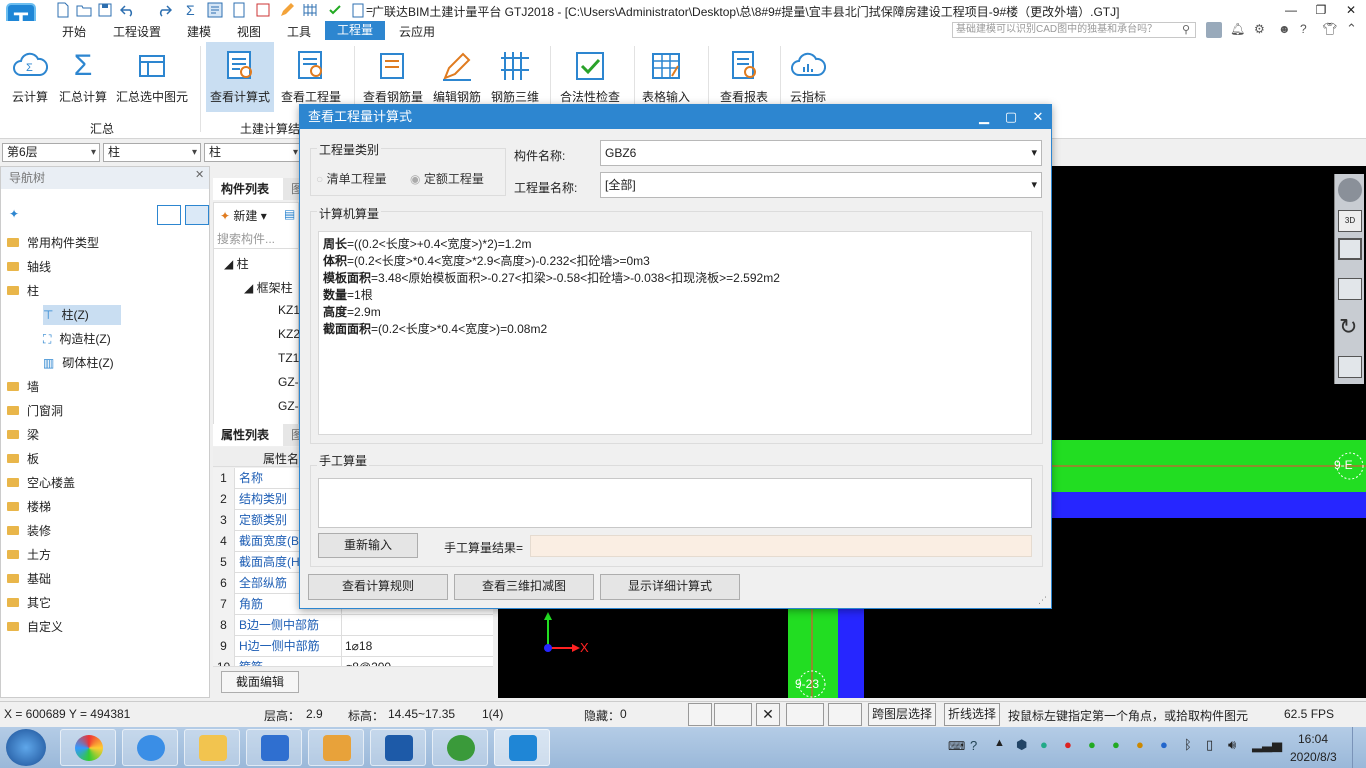 This screenshot has height=768, width=1366. I want to click on tray-icon-5: ●, so click(1140, 744).